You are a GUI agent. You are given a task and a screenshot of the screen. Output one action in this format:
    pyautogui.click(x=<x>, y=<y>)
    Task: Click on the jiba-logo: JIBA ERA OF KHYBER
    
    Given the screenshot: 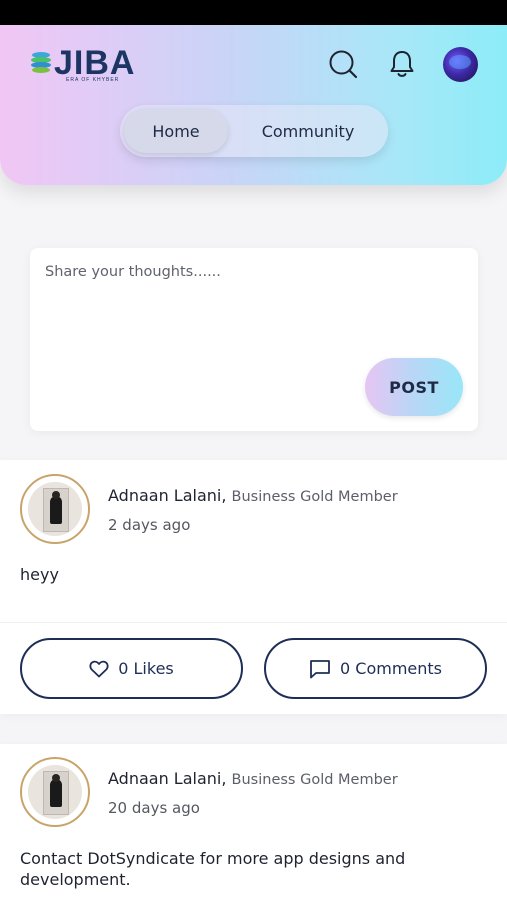 What is the action you would take?
    pyautogui.click(x=82, y=65)
    